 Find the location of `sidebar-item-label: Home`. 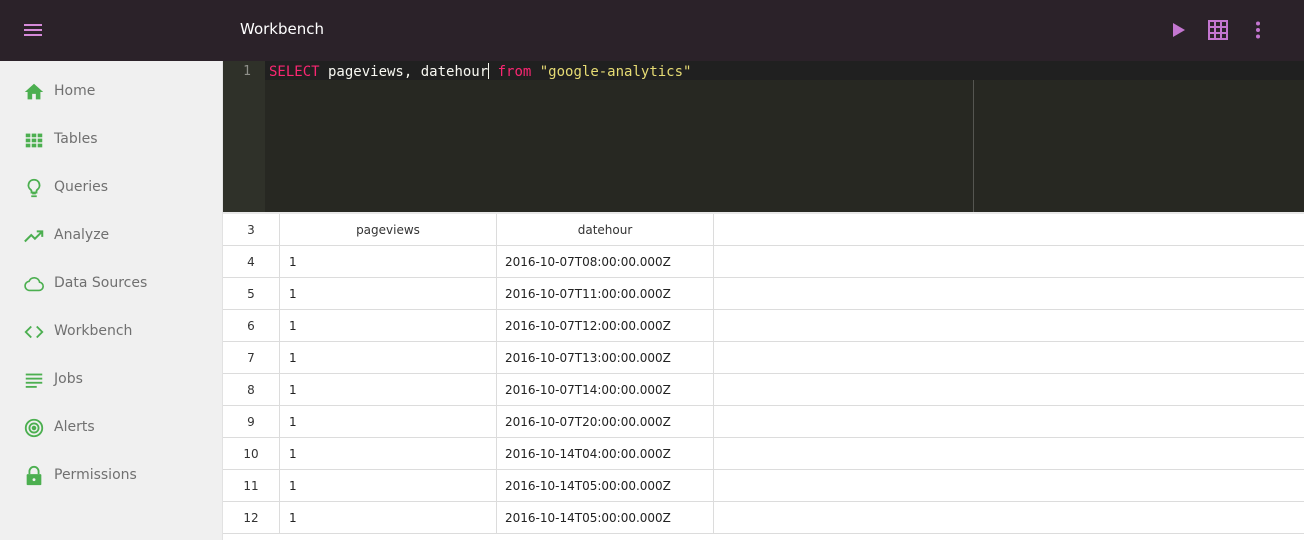

sidebar-item-label: Home is located at coordinates (75, 91).